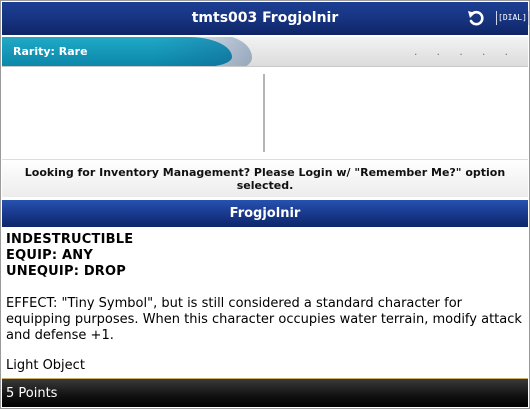 The height and width of the screenshot is (409, 530). I want to click on image-divider, so click(264, 113).